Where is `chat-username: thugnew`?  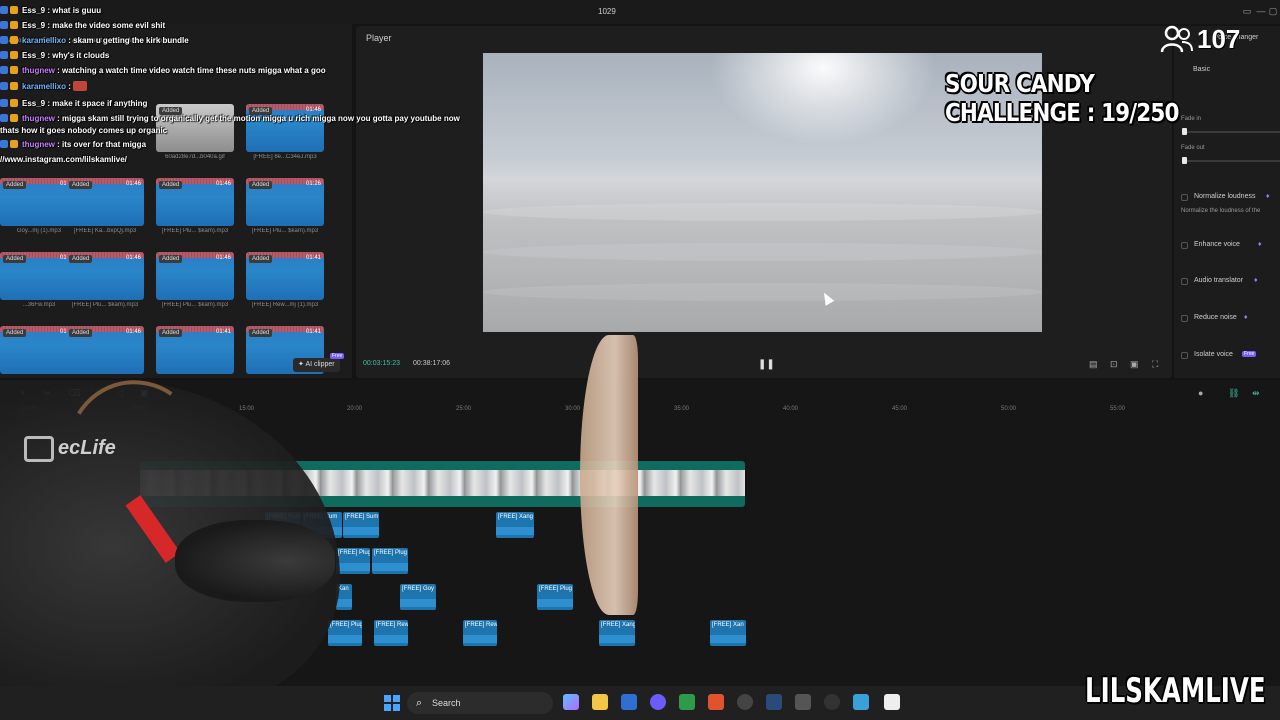
chat-username: thugnew is located at coordinates (38, 144).